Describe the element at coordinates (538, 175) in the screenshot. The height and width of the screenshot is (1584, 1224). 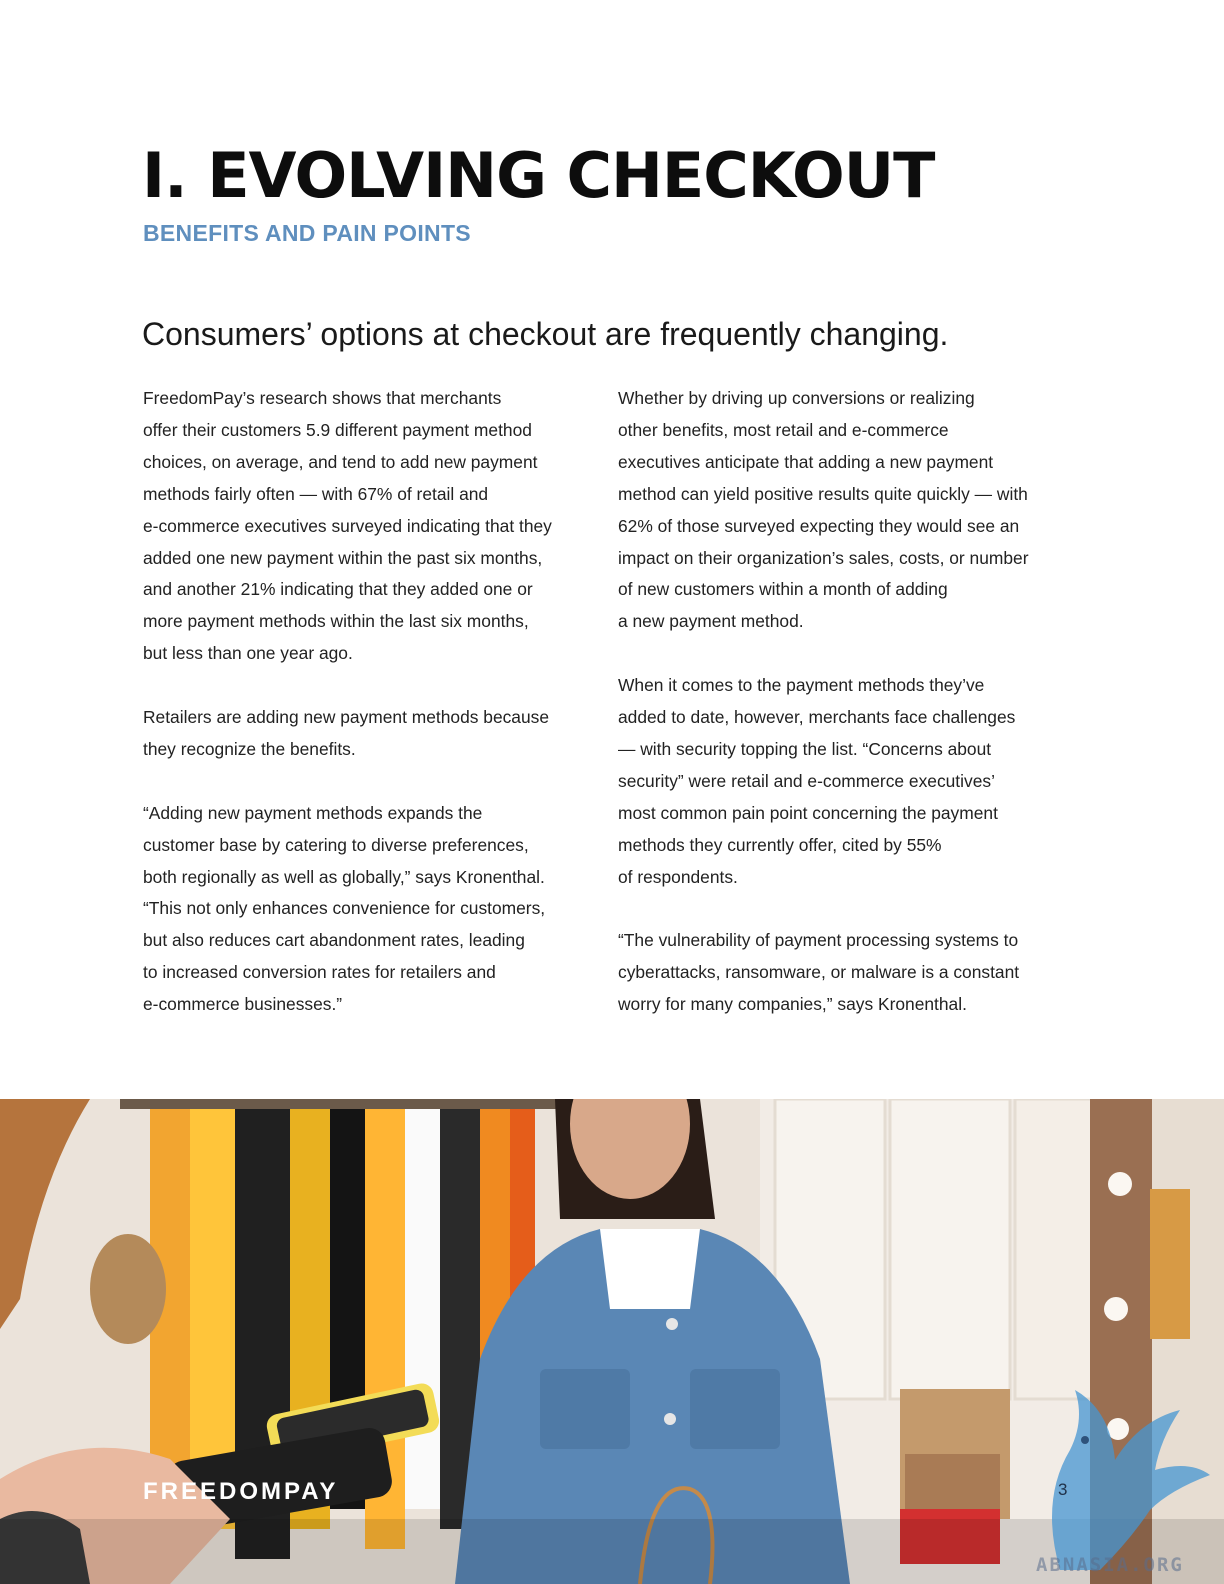
I see `page-title: I. EVOLVING CHECKOUT` at that location.